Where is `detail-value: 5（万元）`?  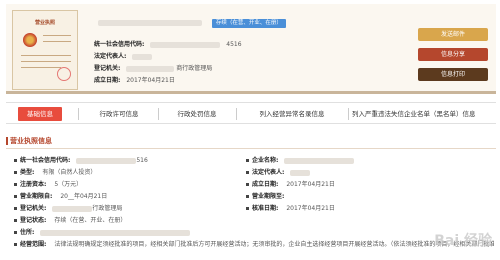 detail-value: 5（万元） is located at coordinates (68, 184).